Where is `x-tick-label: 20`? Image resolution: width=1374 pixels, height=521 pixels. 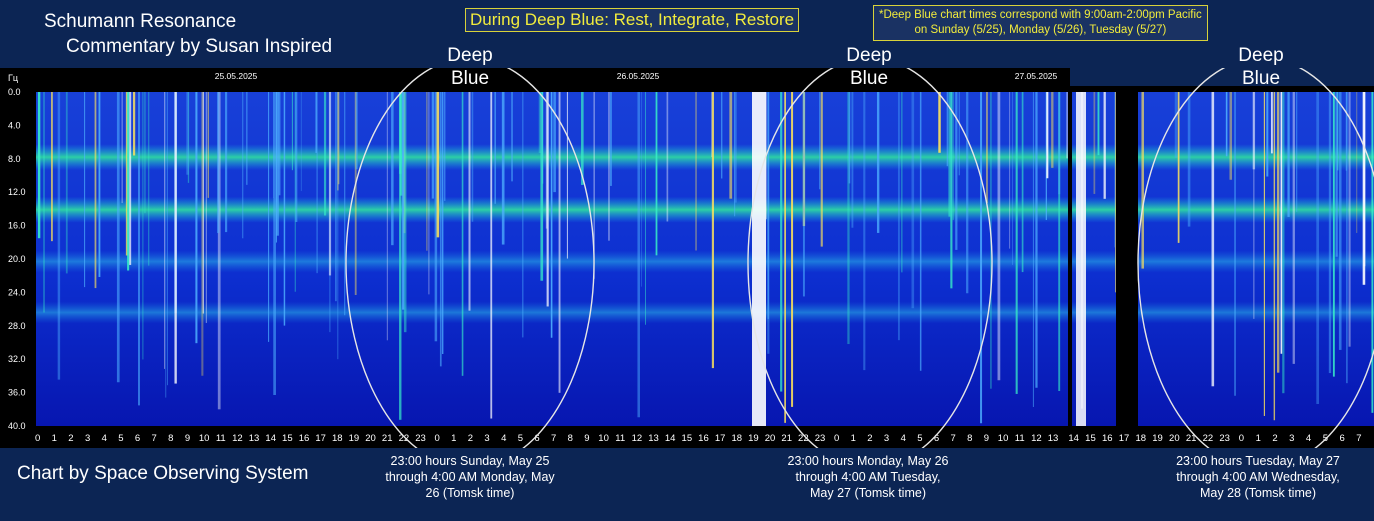
x-tick-label: 20 is located at coordinates (370, 438).